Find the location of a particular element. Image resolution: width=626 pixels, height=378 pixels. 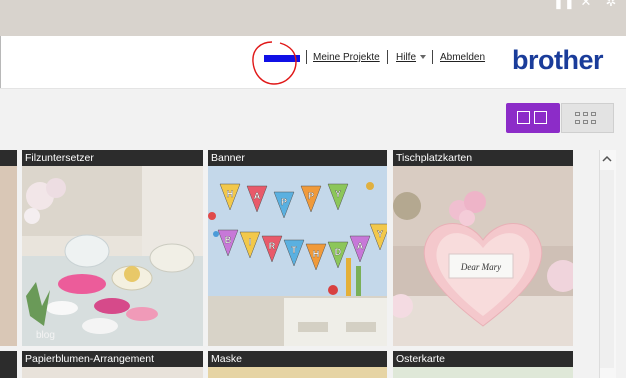

card-title: Filzuntersetzer is located at coordinates (112, 158).